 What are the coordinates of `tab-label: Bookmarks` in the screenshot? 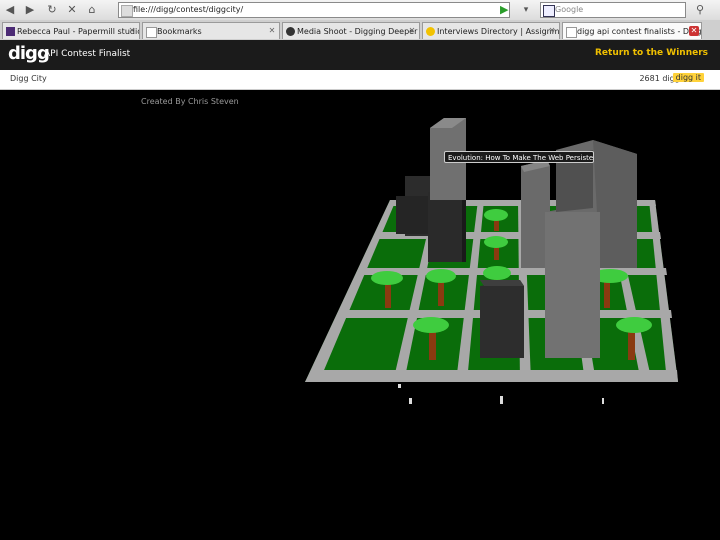 It's located at (179, 31).